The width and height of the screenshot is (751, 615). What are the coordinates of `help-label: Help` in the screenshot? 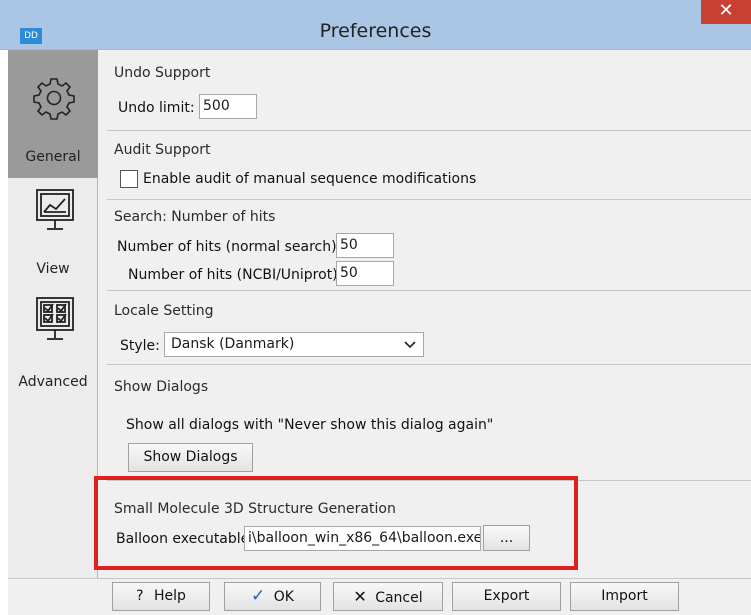 It's located at (169, 596).